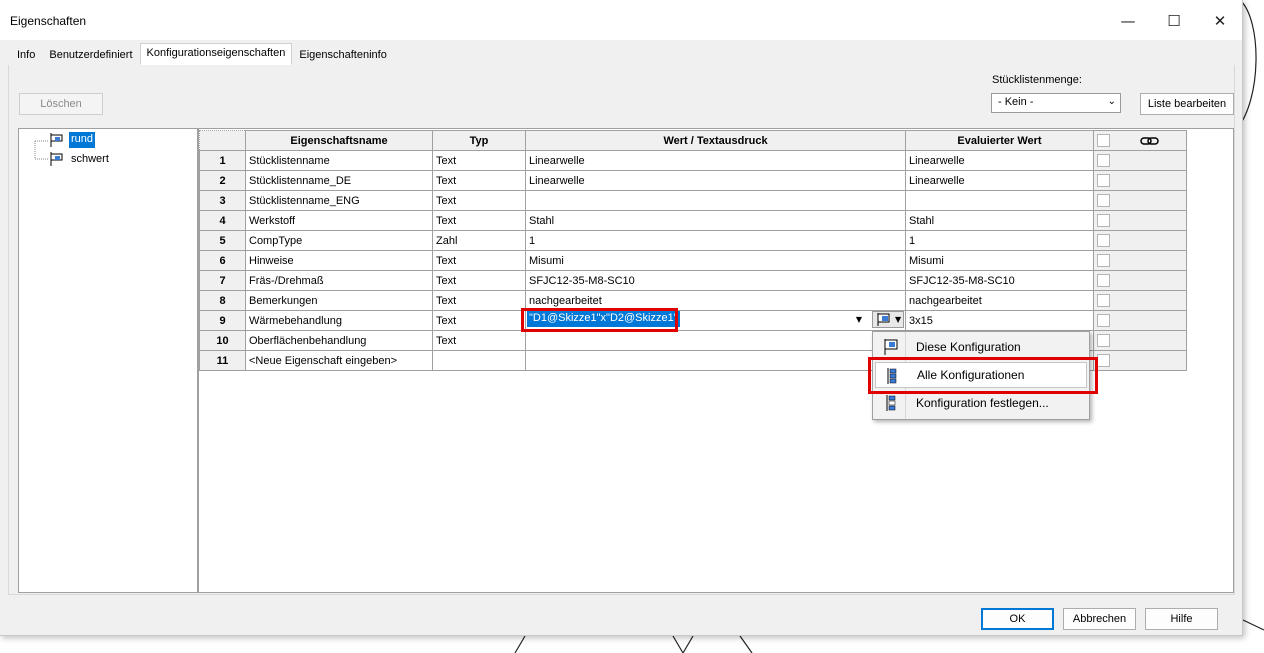  Describe the element at coordinates (61, 104) in the screenshot. I see `delete-button: Löschen` at that location.